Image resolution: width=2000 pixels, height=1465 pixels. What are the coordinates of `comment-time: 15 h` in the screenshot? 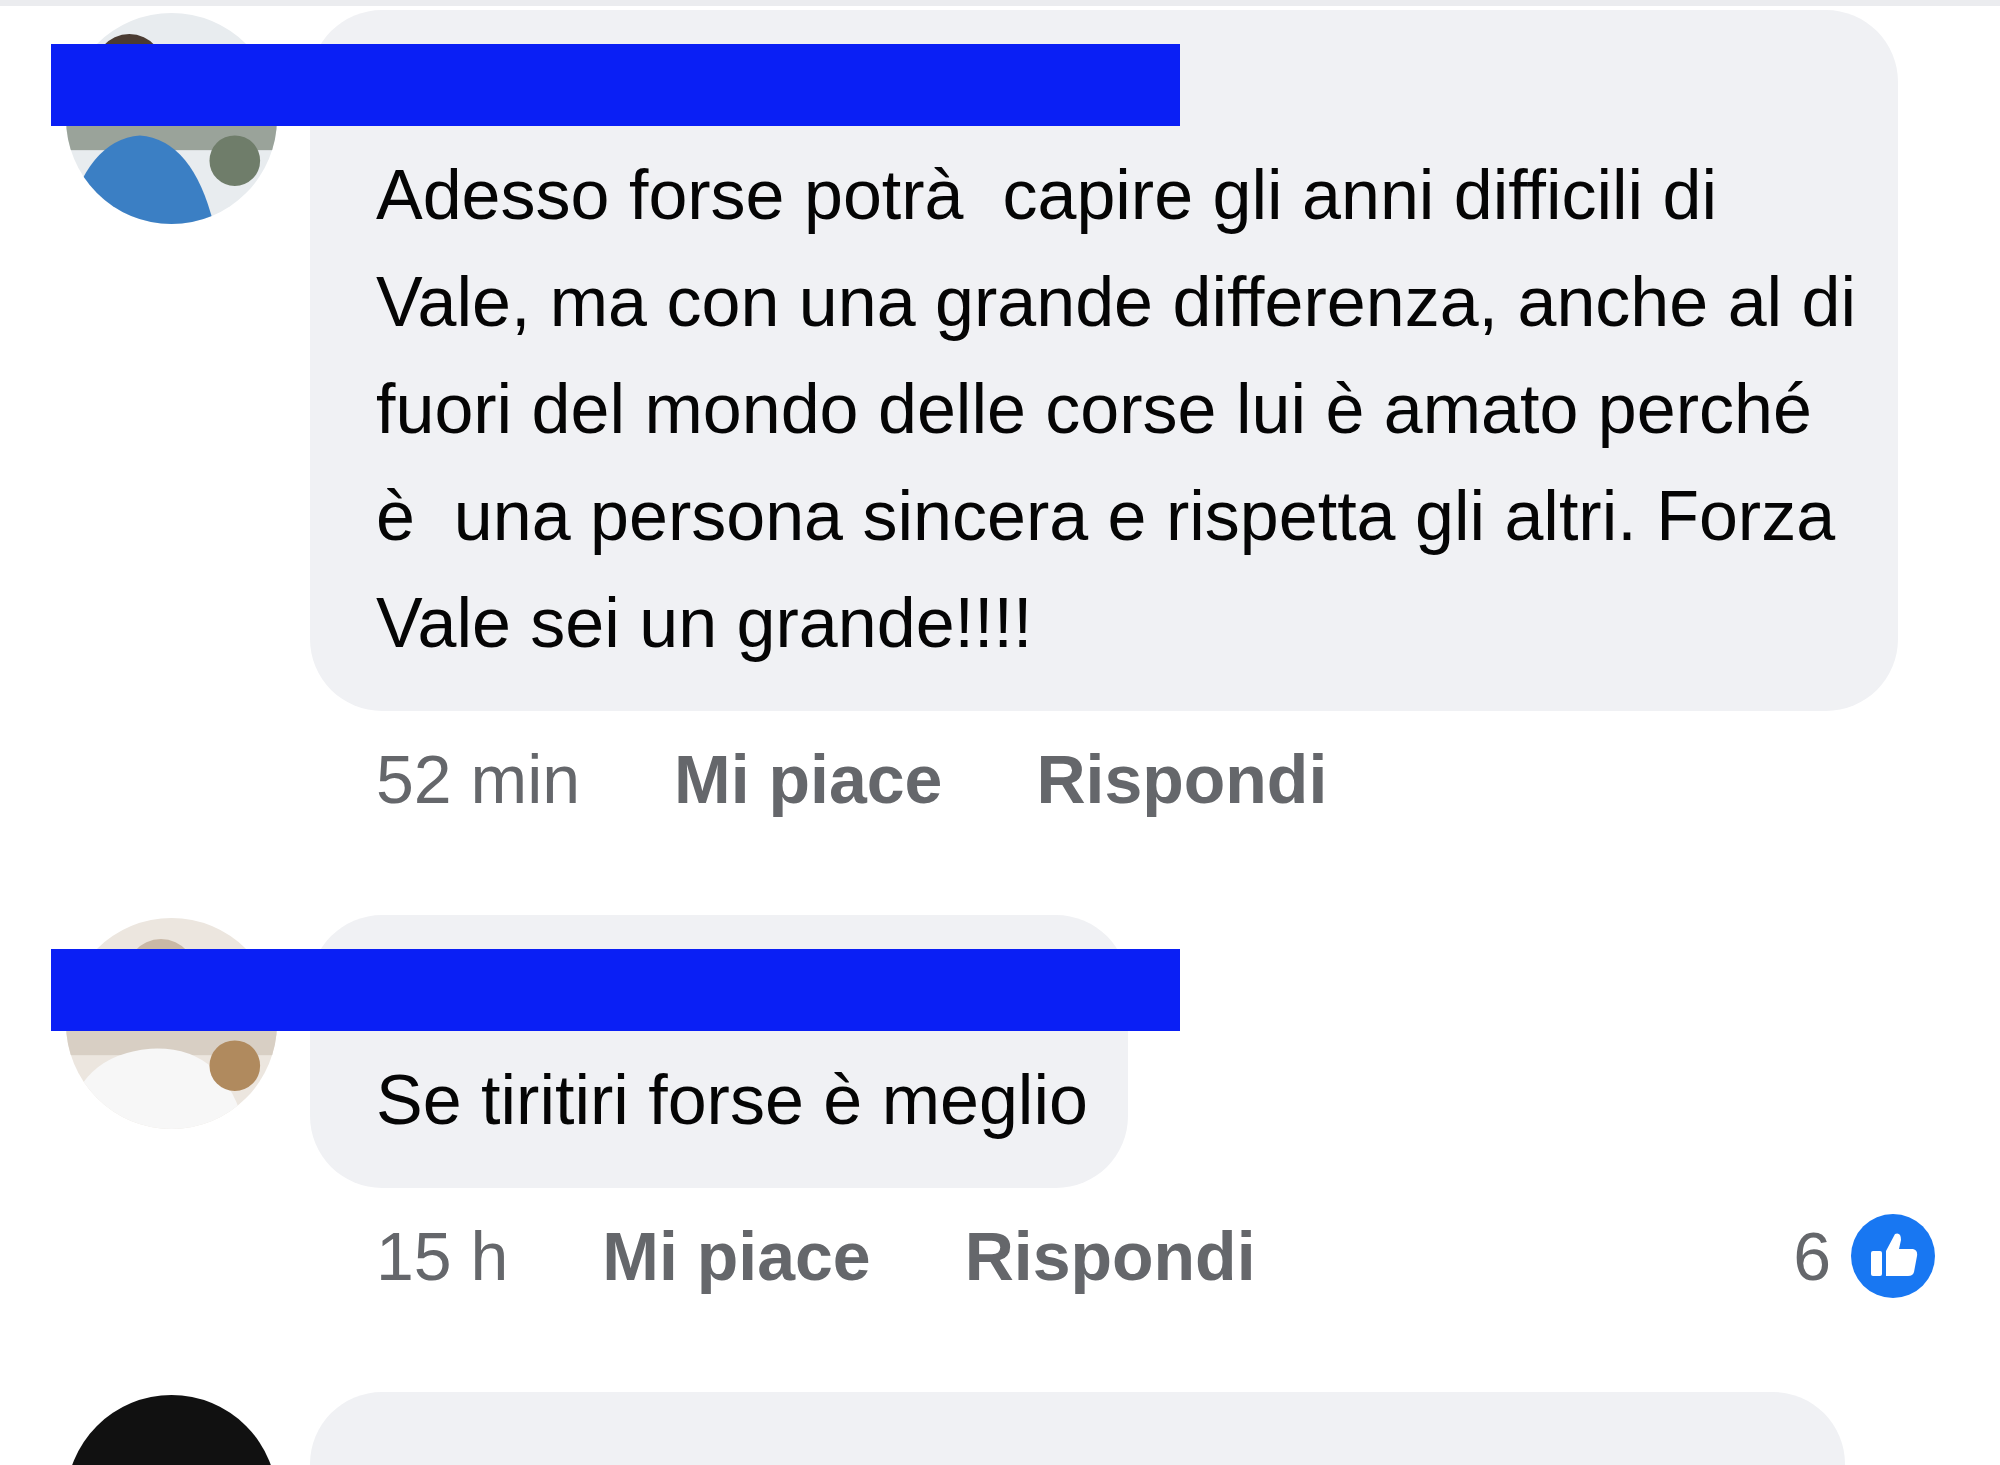 It's located at (442, 1256).